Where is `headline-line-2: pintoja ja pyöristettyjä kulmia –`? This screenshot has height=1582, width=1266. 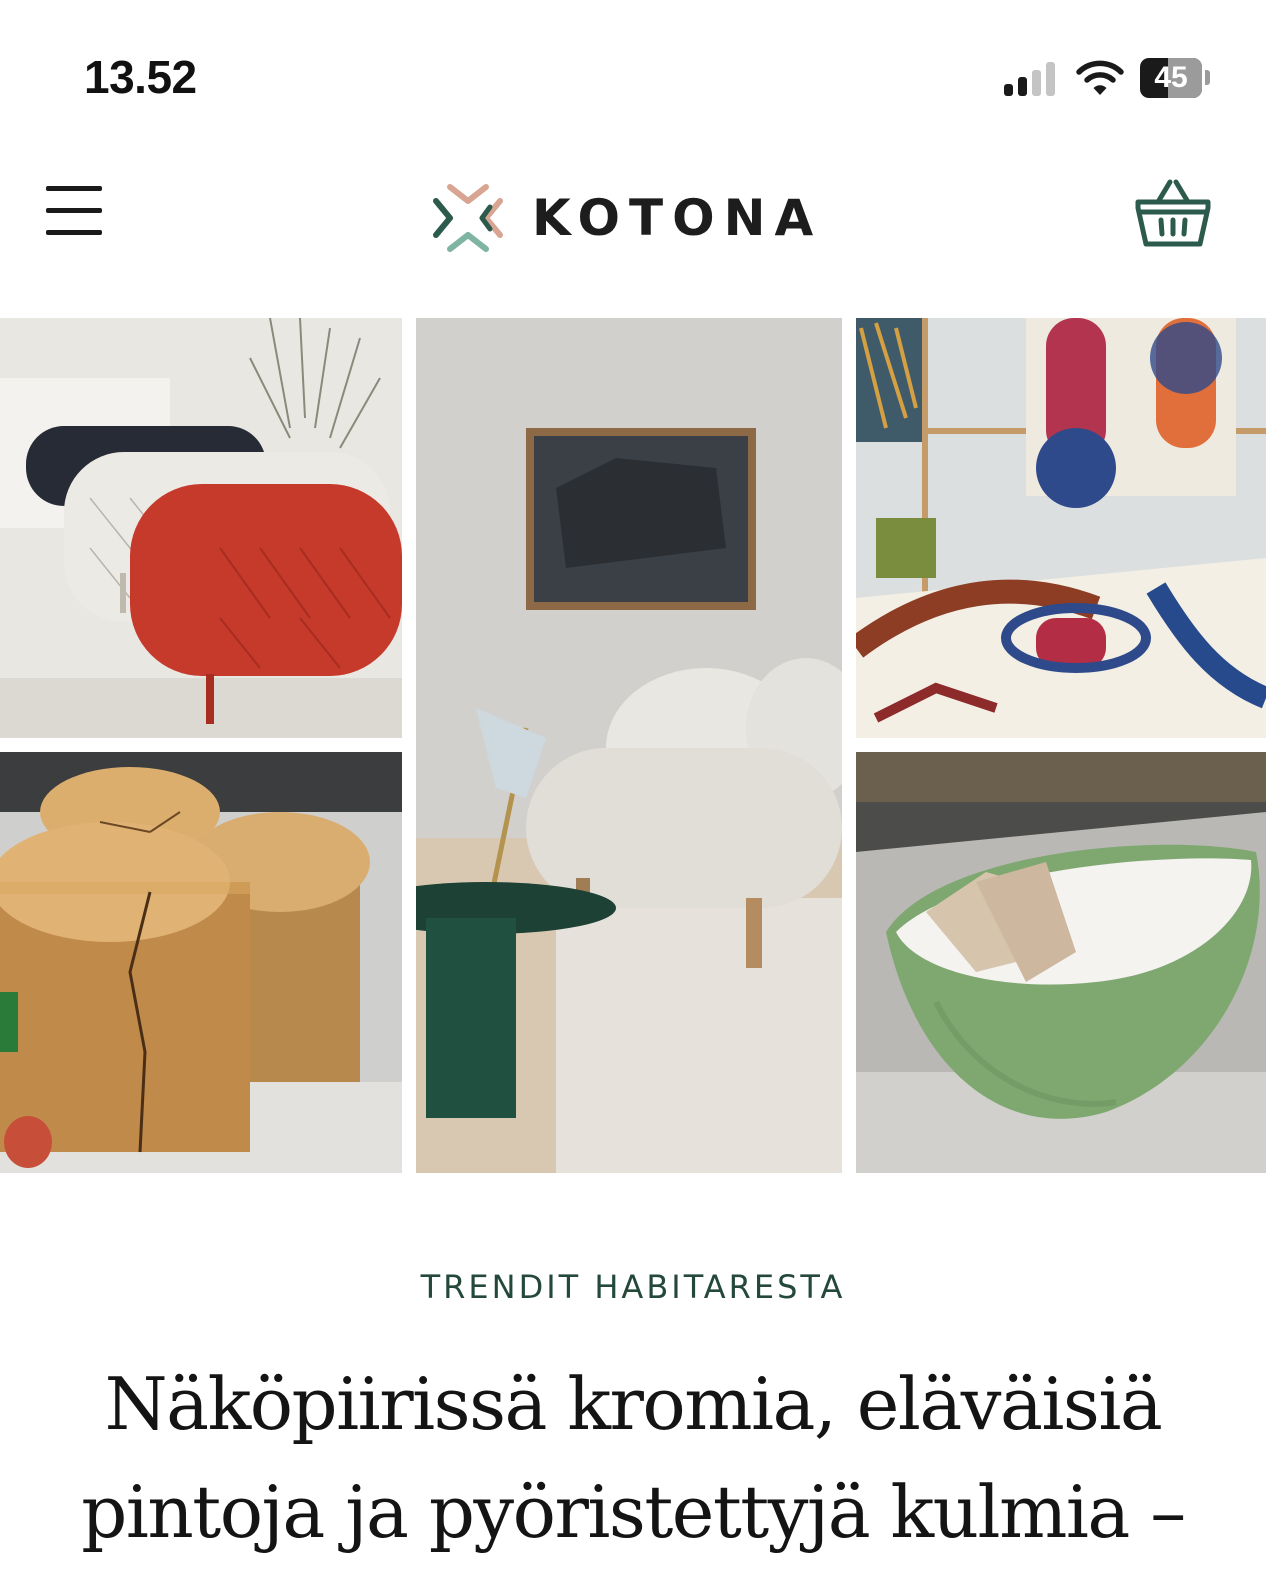
headline-line-2: pintoja ja pyöristettyjä kulmia – is located at coordinates (633, 1512).